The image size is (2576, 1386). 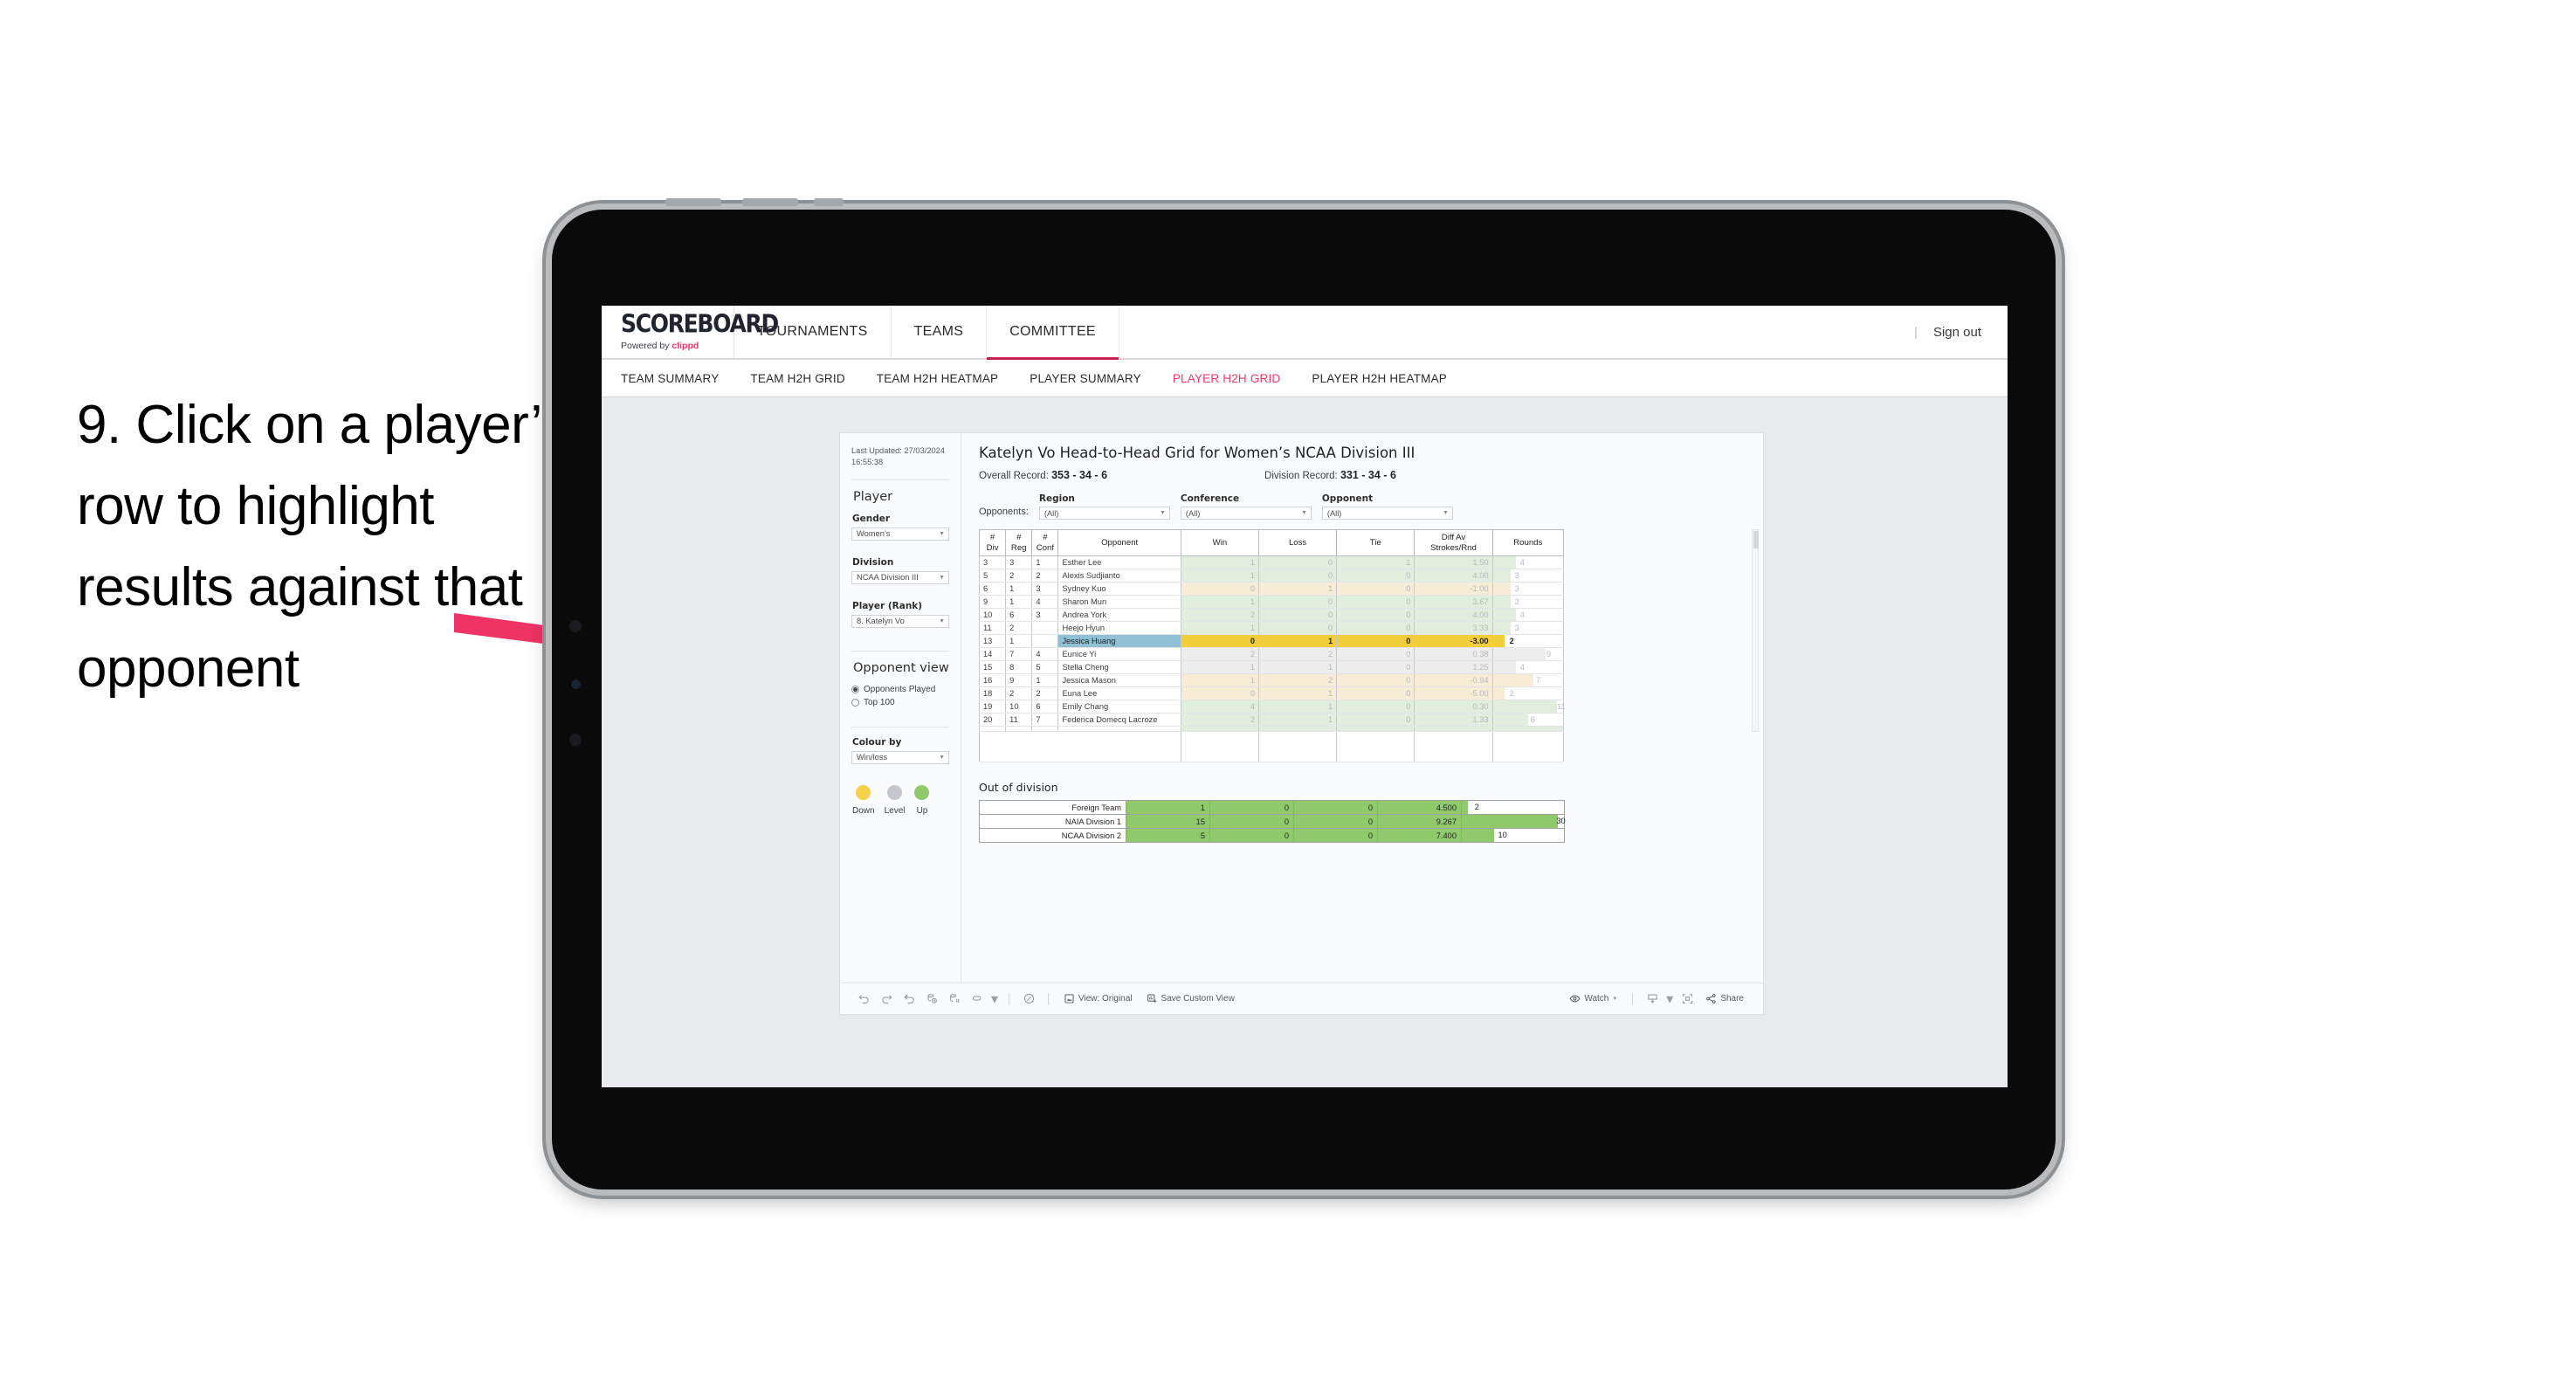 I want to click on subnav-player-h2h-heatmap: PLAYER H2H HEATMAP, so click(x=1379, y=378).